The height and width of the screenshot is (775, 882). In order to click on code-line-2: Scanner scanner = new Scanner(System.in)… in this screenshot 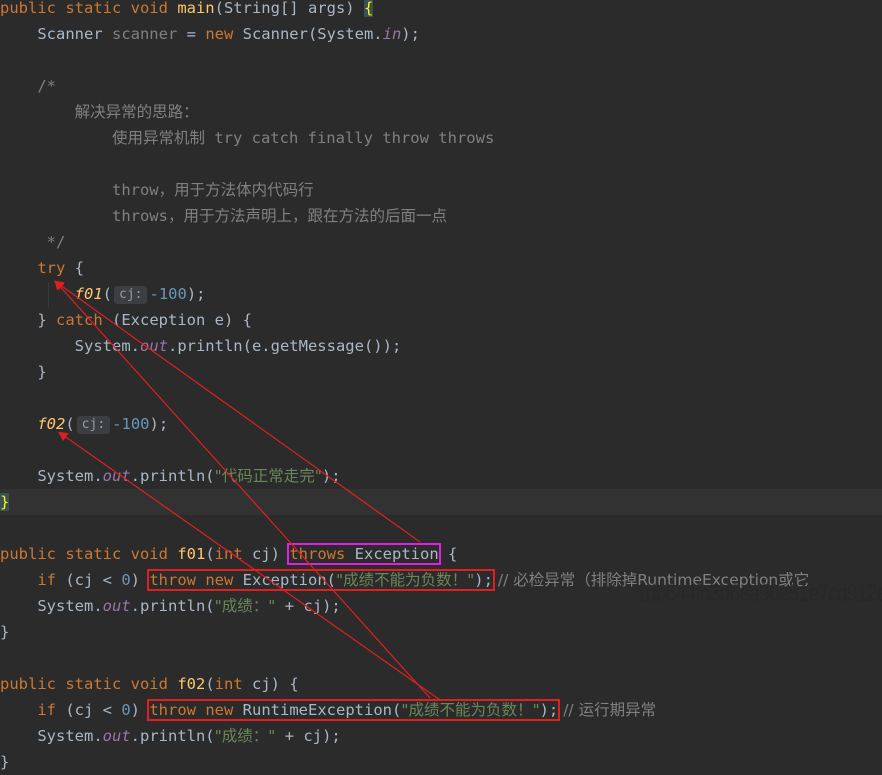, I will do `click(441, 34)`.